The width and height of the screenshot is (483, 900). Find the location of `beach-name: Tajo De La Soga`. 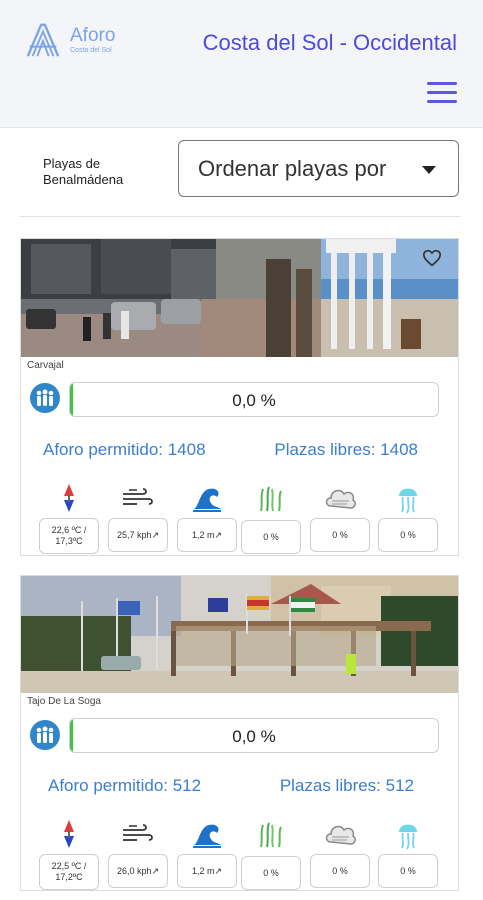

beach-name: Tajo De La Soga is located at coordinates (64, 701).